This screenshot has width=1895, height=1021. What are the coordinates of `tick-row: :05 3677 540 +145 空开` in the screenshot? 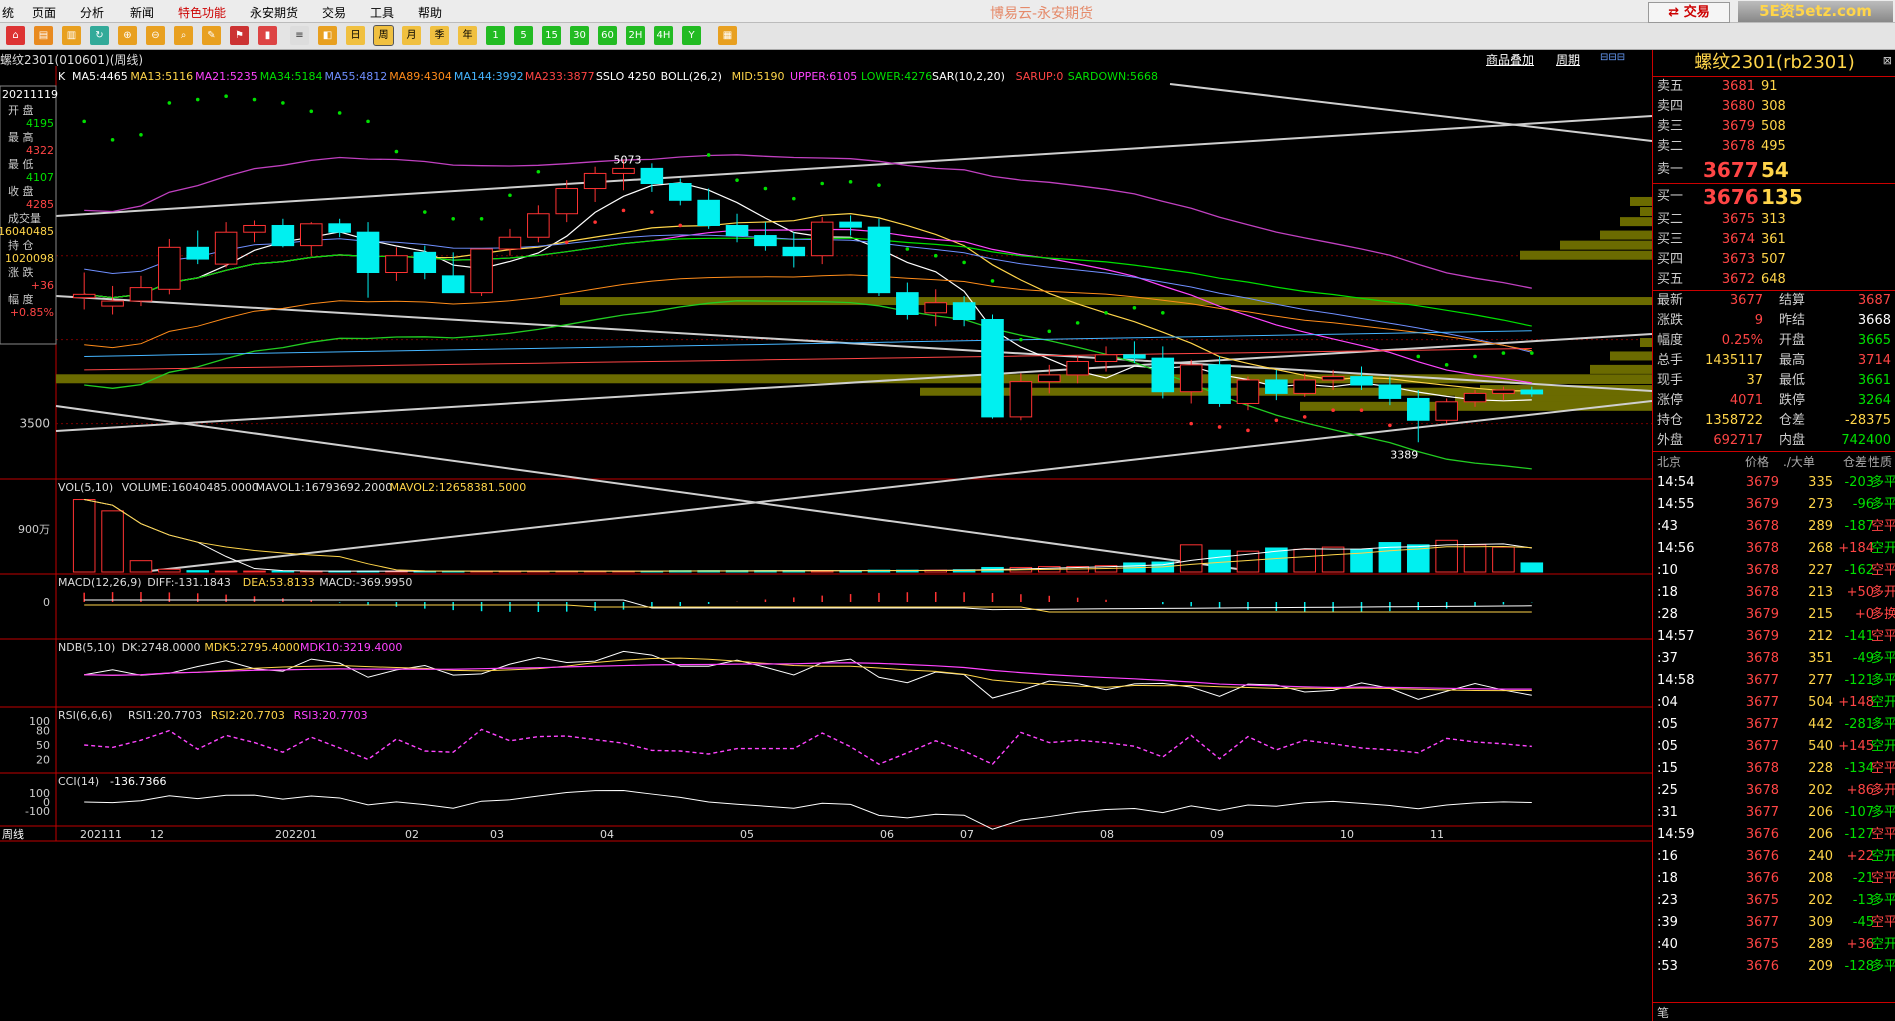 It's located at (1774, 747).